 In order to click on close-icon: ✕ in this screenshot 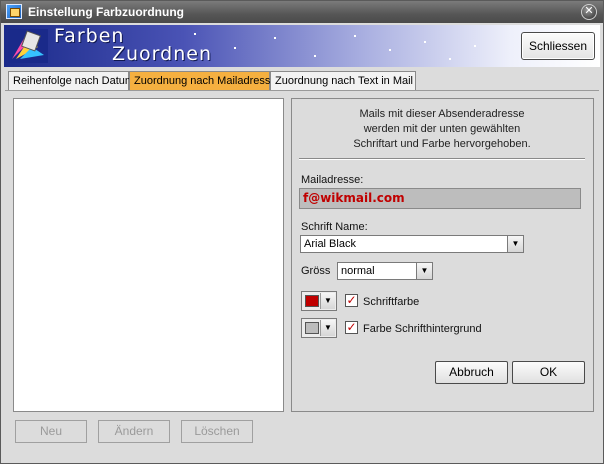, I will do `click(589, 12)`.